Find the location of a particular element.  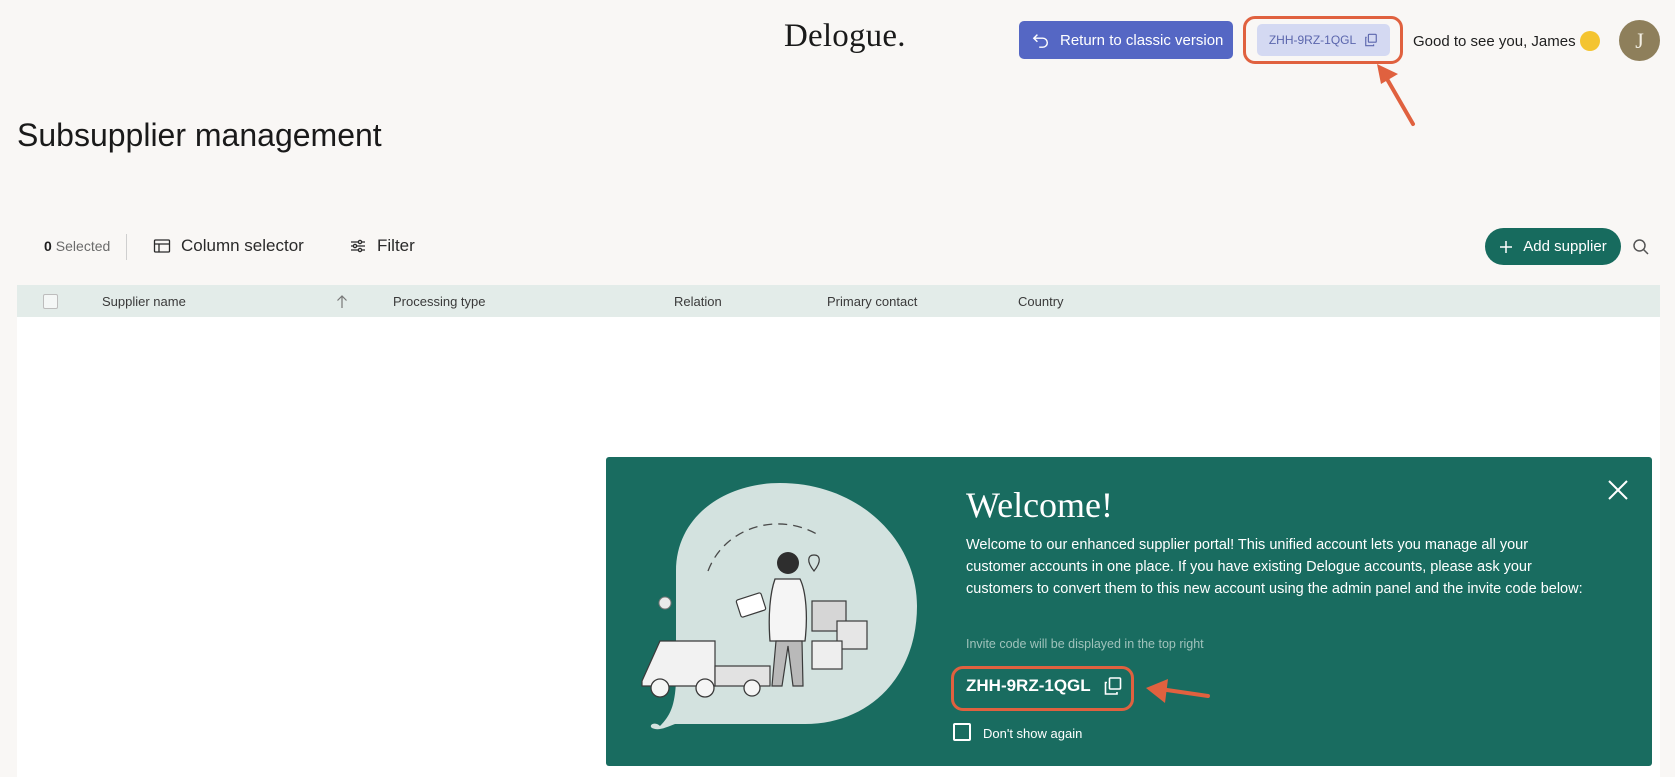

return-to-classic-label: Return to classic version is located at coordinates (1142, 40).